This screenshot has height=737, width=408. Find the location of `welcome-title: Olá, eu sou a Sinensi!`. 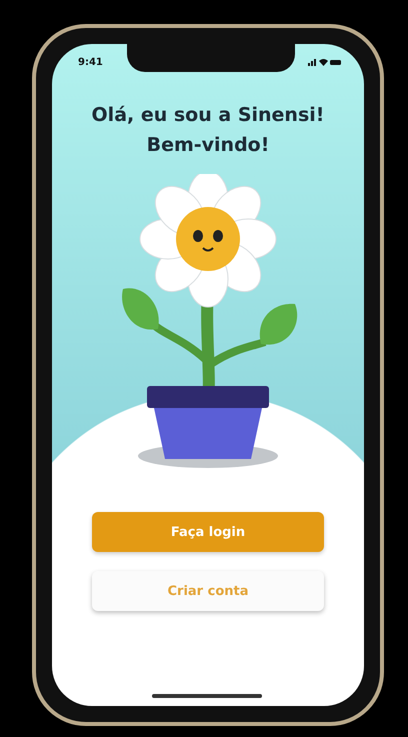

welcome-title: Olá, eu sou a Sinensi! is located at coordinates (208, 115).